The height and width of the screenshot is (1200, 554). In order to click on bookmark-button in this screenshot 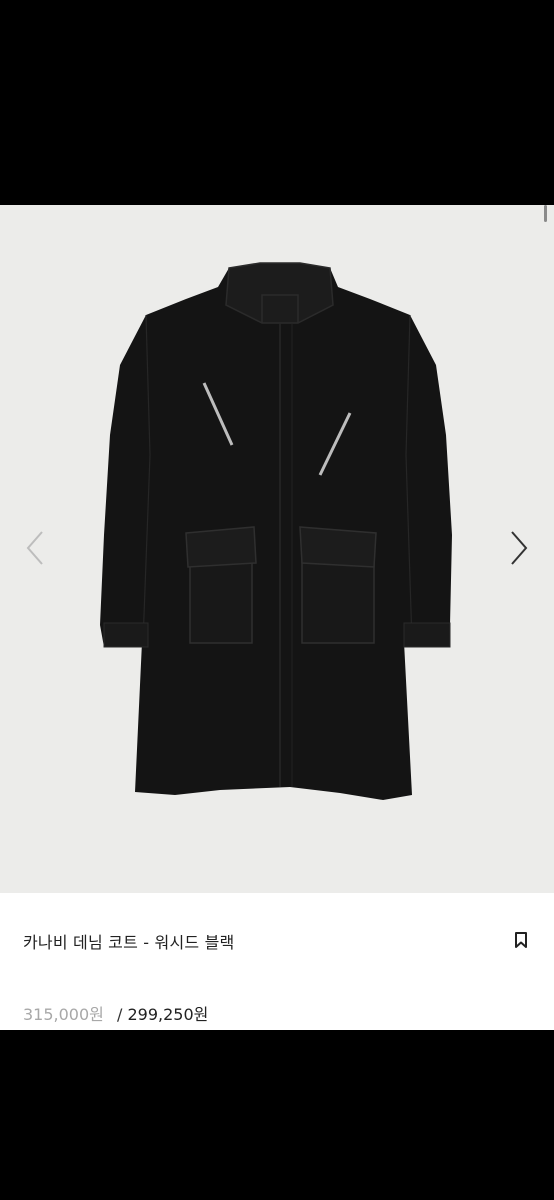, I will do `click(521, 940)`.